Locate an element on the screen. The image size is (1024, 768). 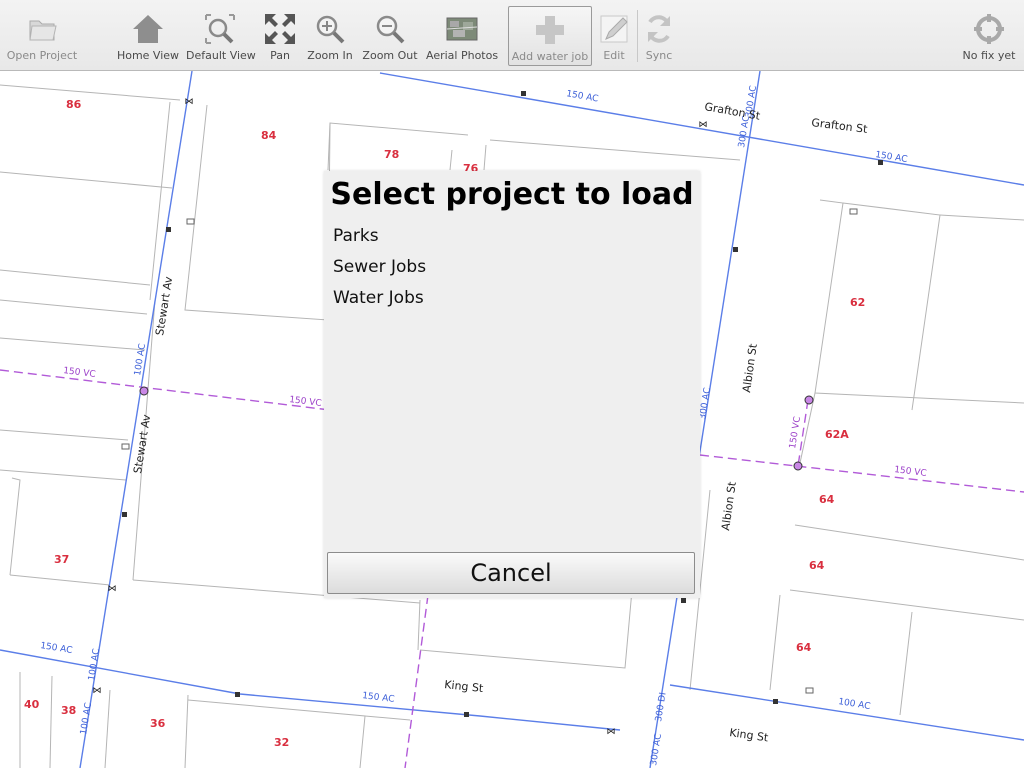
lot-number: 84 is located at coordinates (269, 135).